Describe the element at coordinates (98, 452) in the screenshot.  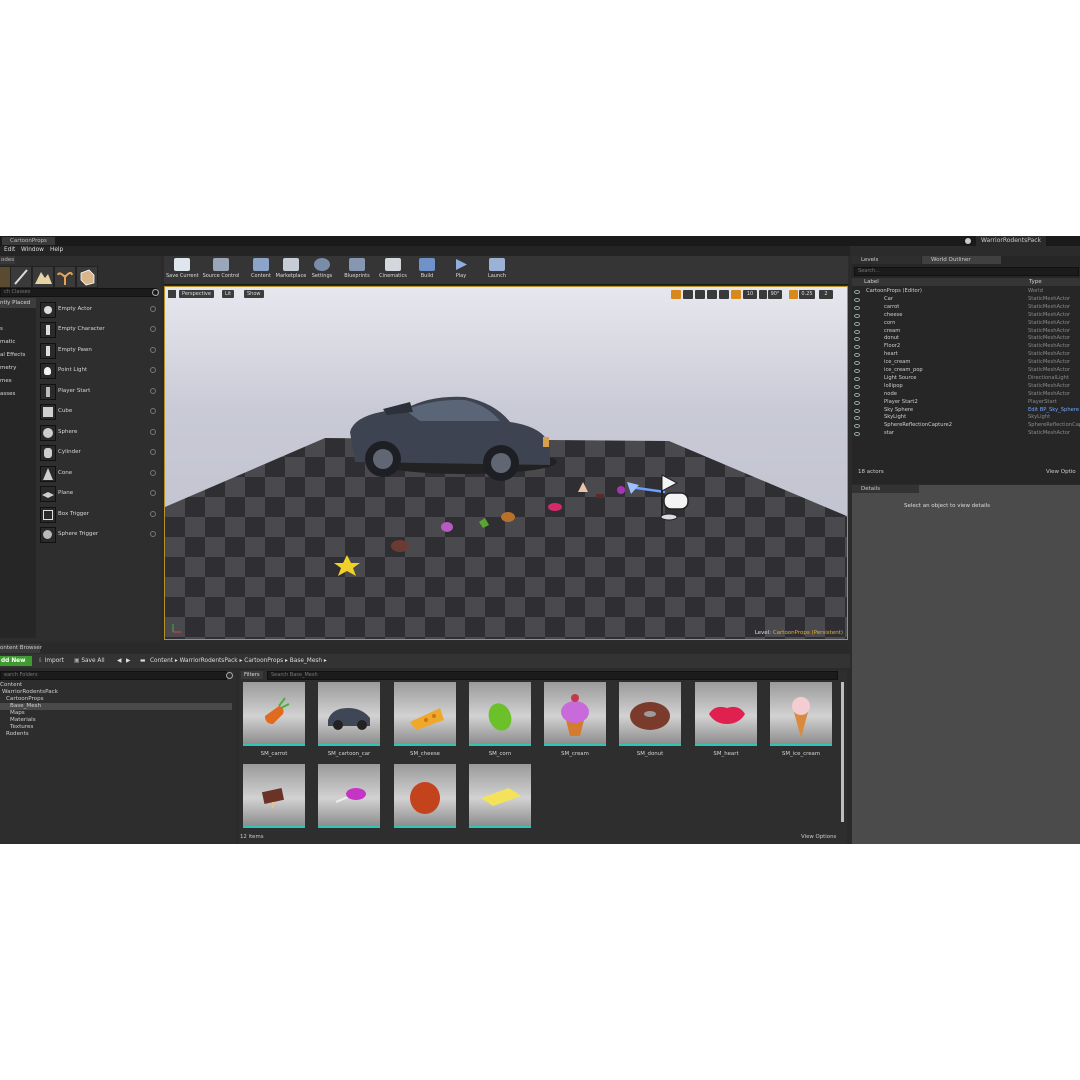
I see `place-item: Cylinder` at that location.